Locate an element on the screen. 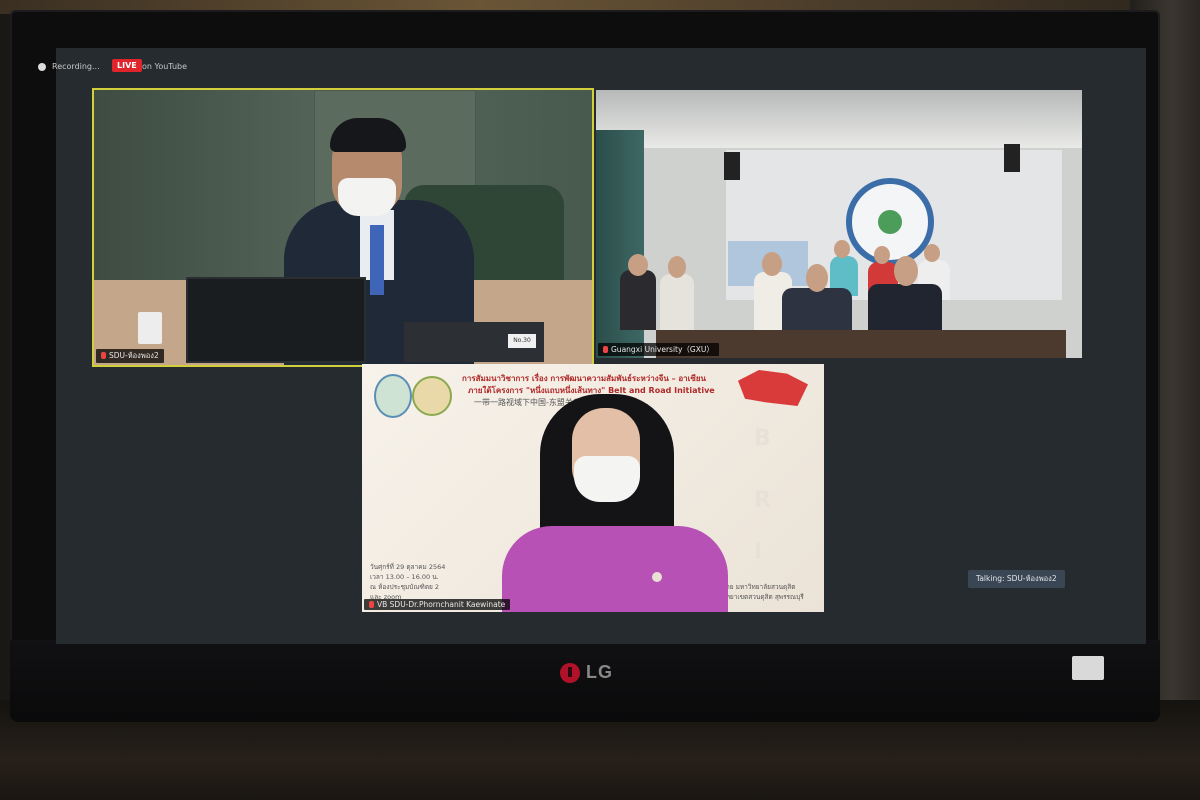  participant-dress is located at coordinates (615, 569).